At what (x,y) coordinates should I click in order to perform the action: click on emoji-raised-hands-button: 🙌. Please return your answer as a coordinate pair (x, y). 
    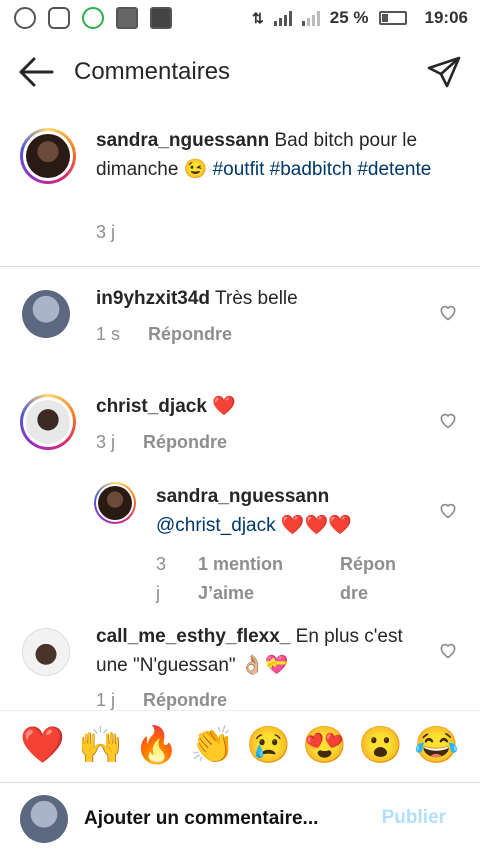
    Looking at the image, I should click on (100, 745).